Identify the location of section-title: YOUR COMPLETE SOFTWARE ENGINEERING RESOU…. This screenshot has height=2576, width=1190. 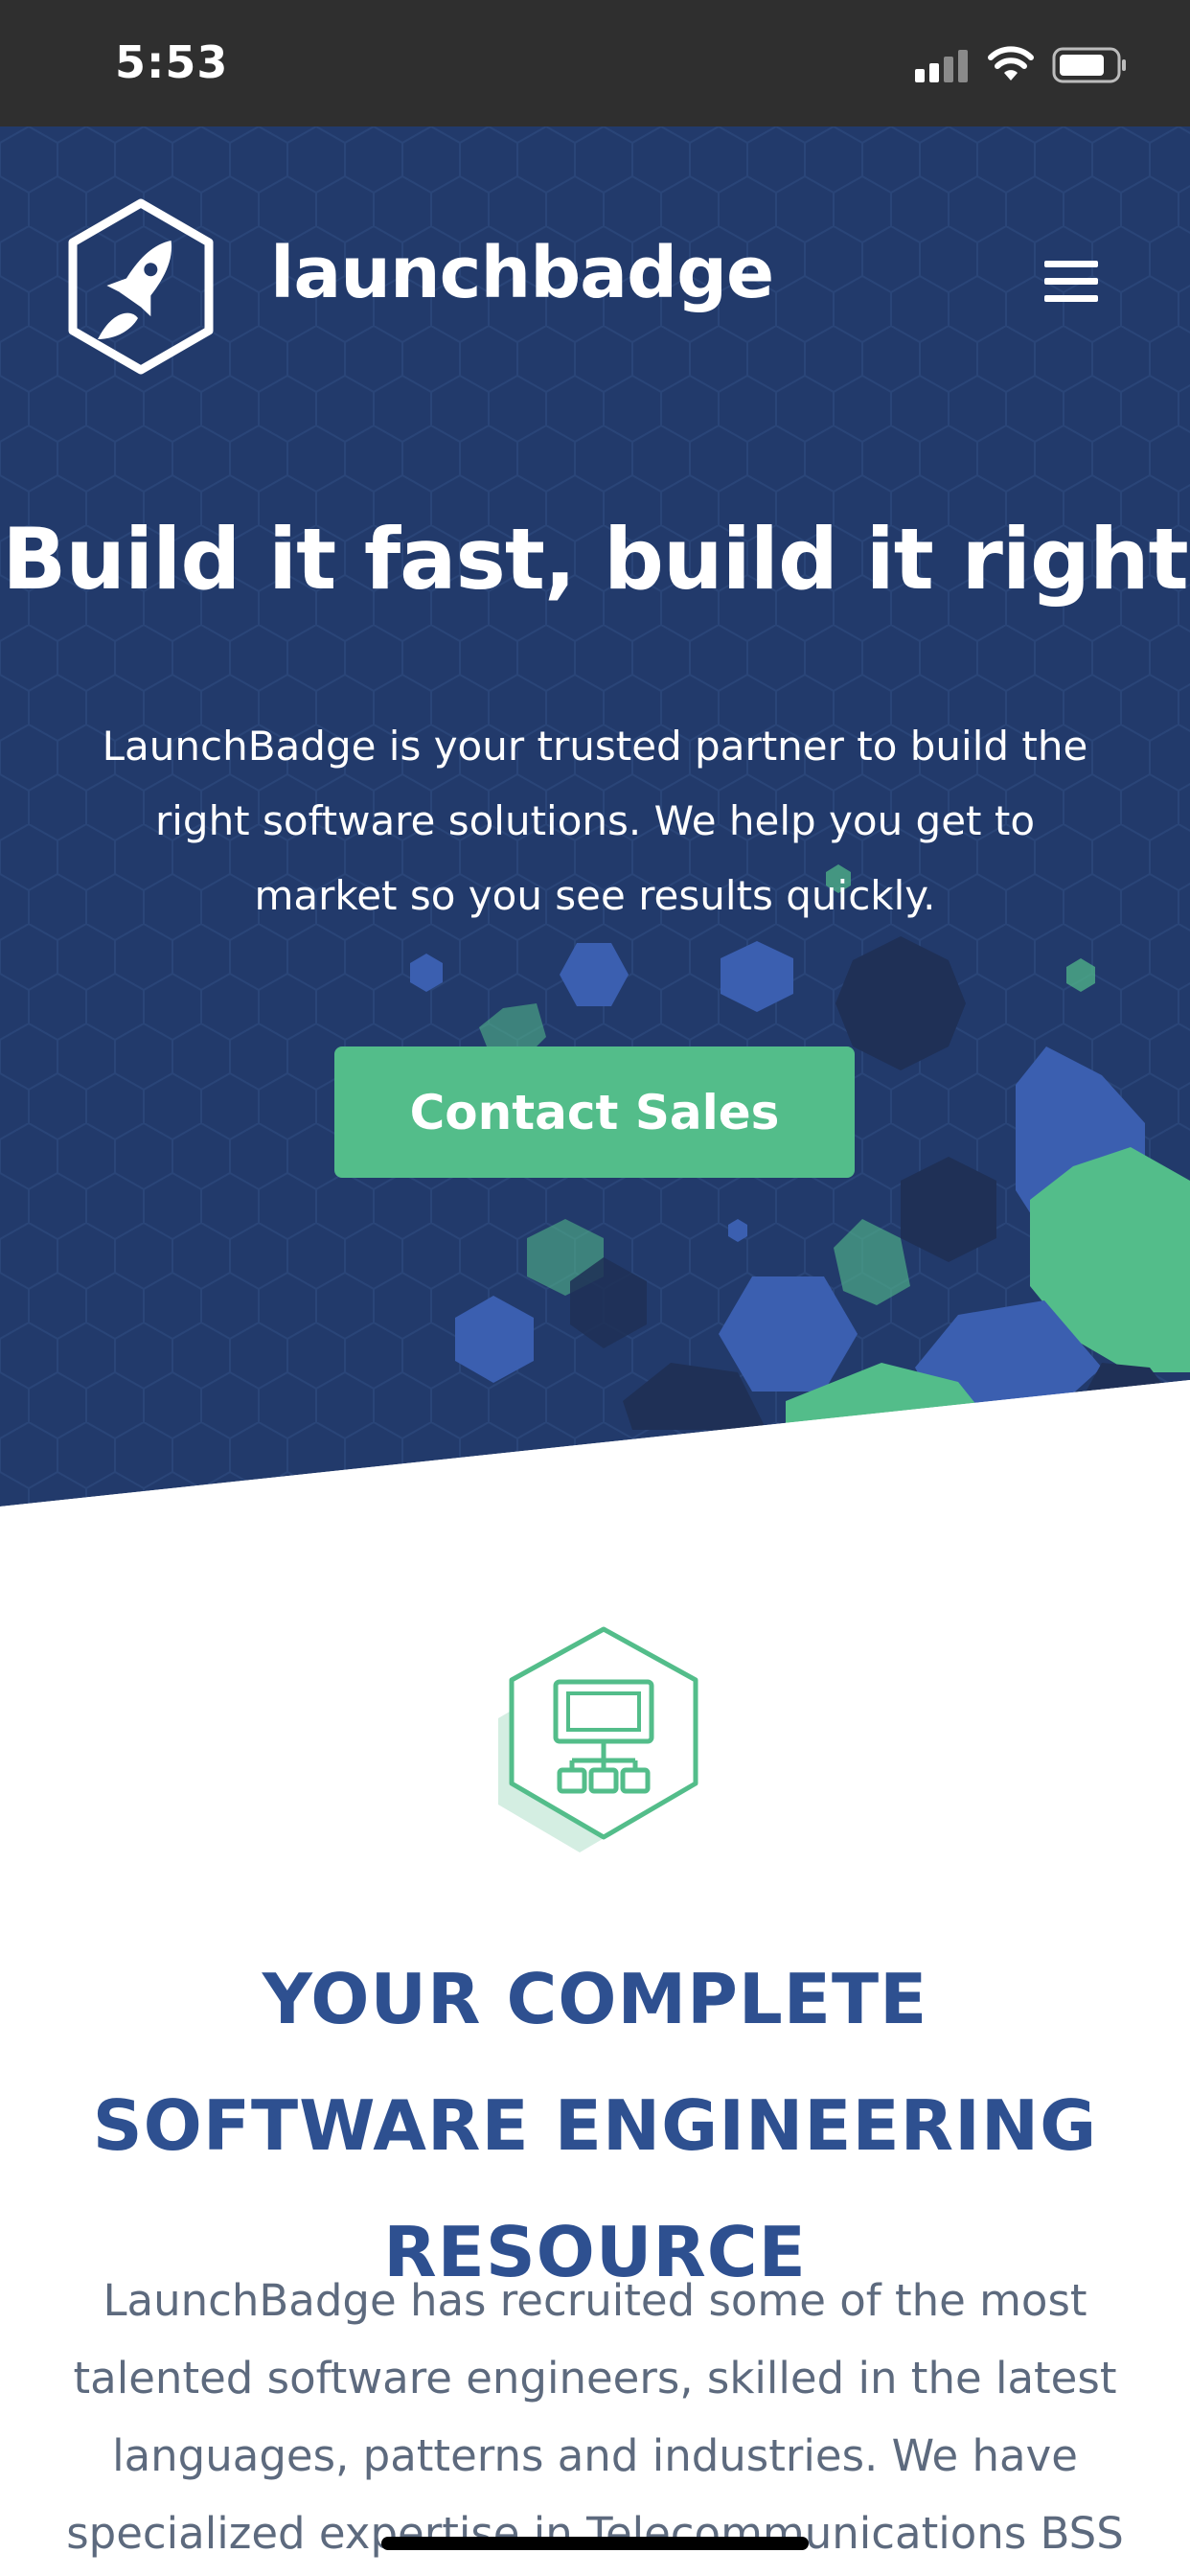
(595, 2125).